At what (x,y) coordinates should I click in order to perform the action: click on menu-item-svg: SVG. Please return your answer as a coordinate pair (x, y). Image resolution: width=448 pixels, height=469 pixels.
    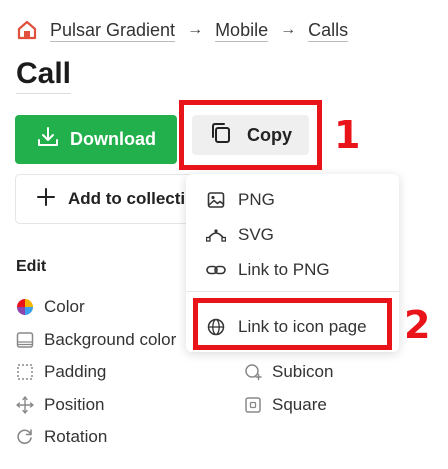
    Looking at the image, I should click on (240, 235).